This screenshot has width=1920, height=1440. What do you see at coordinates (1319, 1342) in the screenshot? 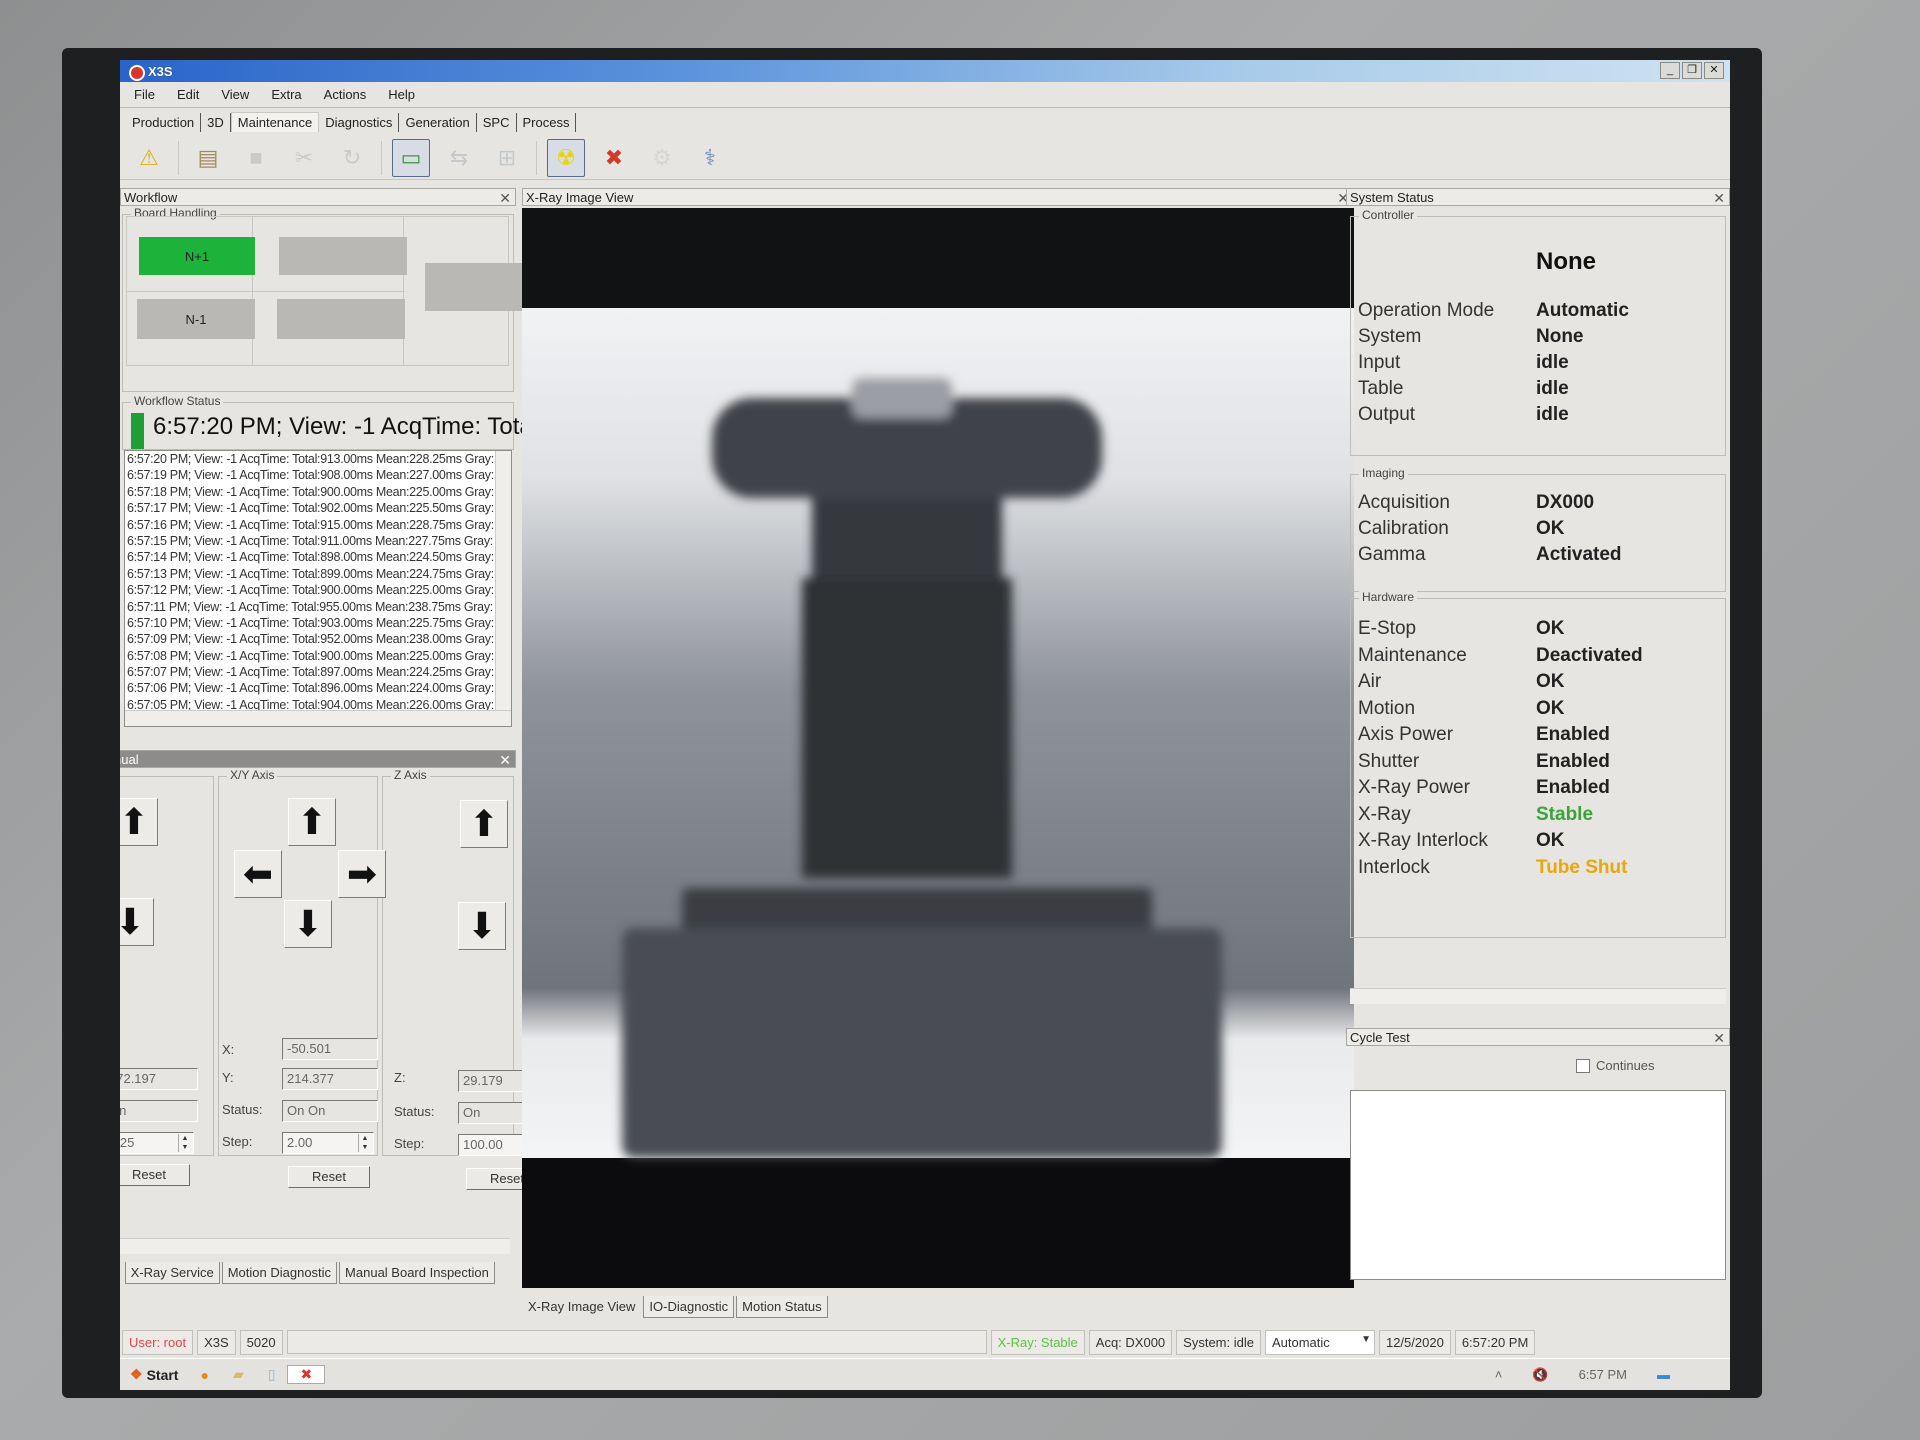
I see `mode-select: Automatic ▼` at bounding box center [1319, 1342].